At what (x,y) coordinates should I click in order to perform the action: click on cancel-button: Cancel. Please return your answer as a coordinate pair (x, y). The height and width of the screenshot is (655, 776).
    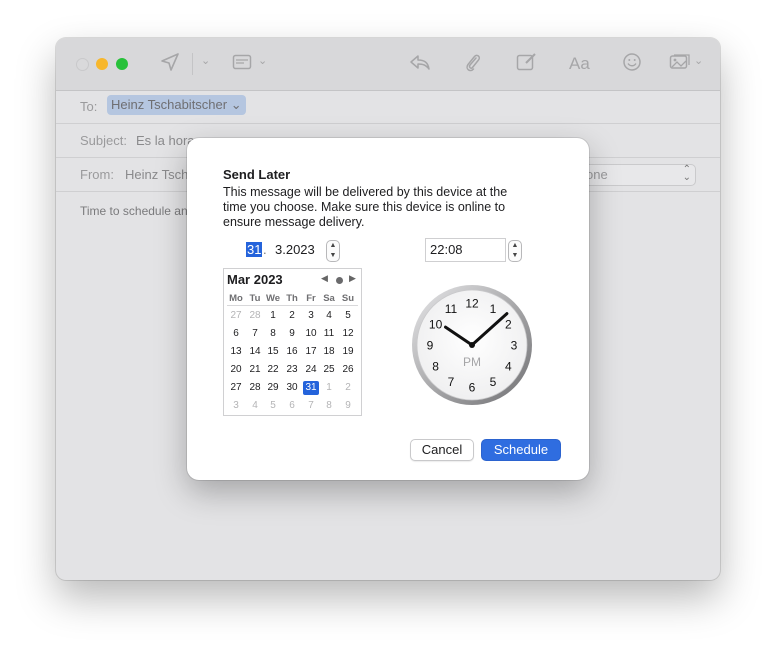
    Looking at the image, I should click on (442, 450).